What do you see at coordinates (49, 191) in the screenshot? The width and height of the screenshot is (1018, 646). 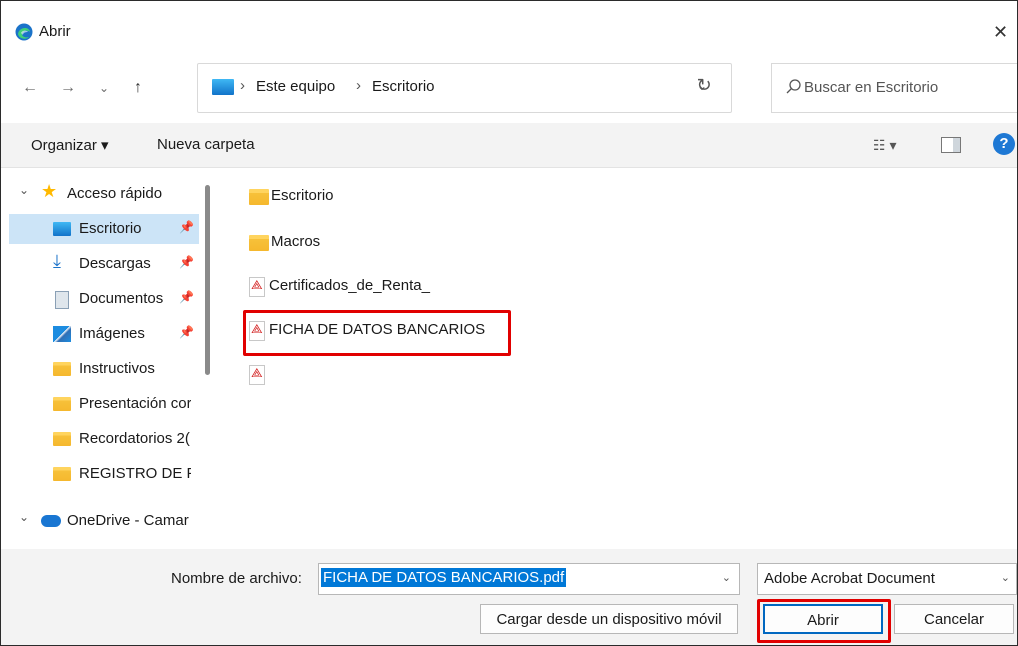 I see `star-icon: ★` at bounding box center [49, 191].